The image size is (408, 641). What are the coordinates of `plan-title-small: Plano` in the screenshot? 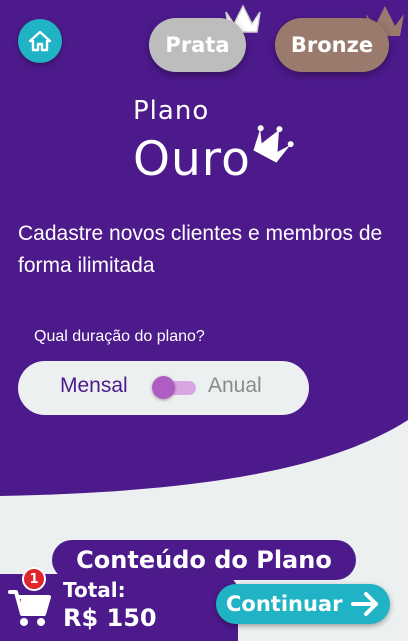 It's located at (171, 111).